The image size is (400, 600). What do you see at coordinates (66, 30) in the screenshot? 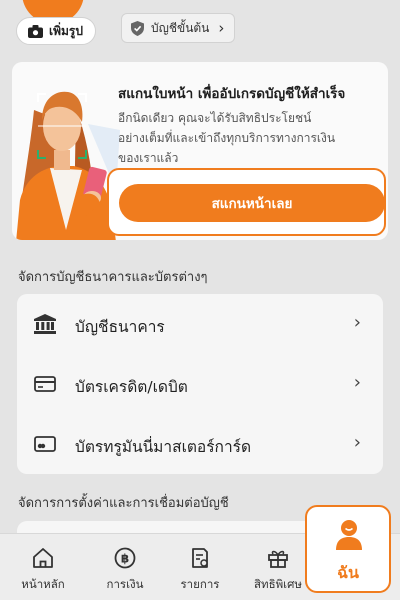
I see `add-photo-label: เพิ่มรูป` at bounding box center [66, 30].